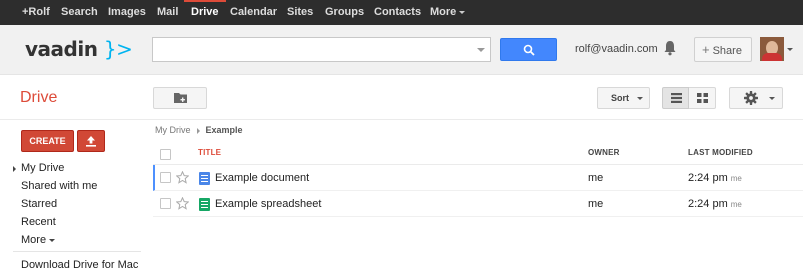 The image size is (803, 278). What do you see at coordinates (167, 12) in the screenshot?
I see `nav-mail: Mail` at bounding box center [167, 12].